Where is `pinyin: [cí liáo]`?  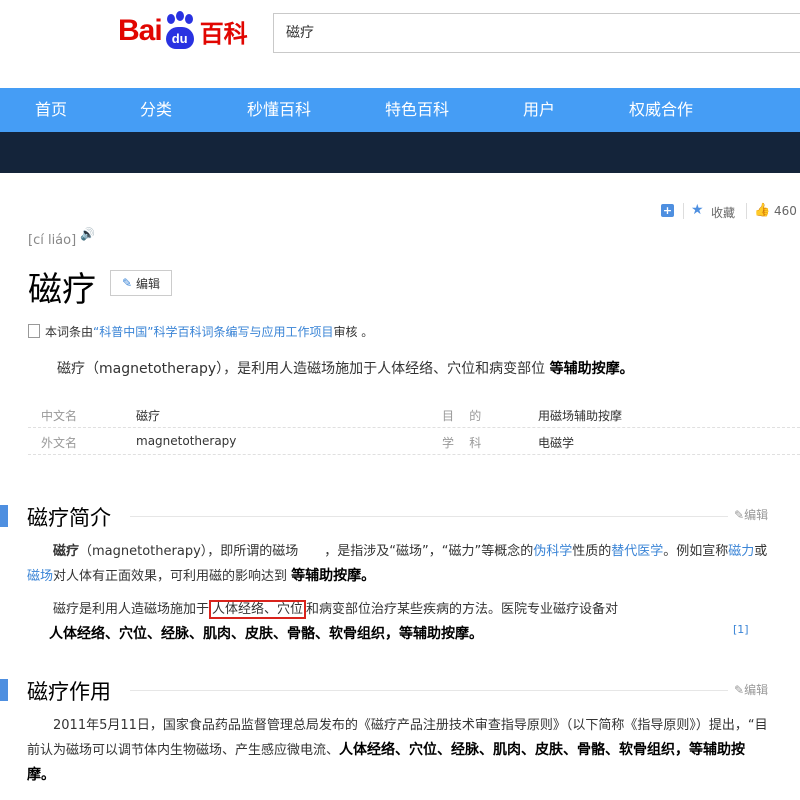 pinyin: [cí liáo] is located at coordinates (52, 240).